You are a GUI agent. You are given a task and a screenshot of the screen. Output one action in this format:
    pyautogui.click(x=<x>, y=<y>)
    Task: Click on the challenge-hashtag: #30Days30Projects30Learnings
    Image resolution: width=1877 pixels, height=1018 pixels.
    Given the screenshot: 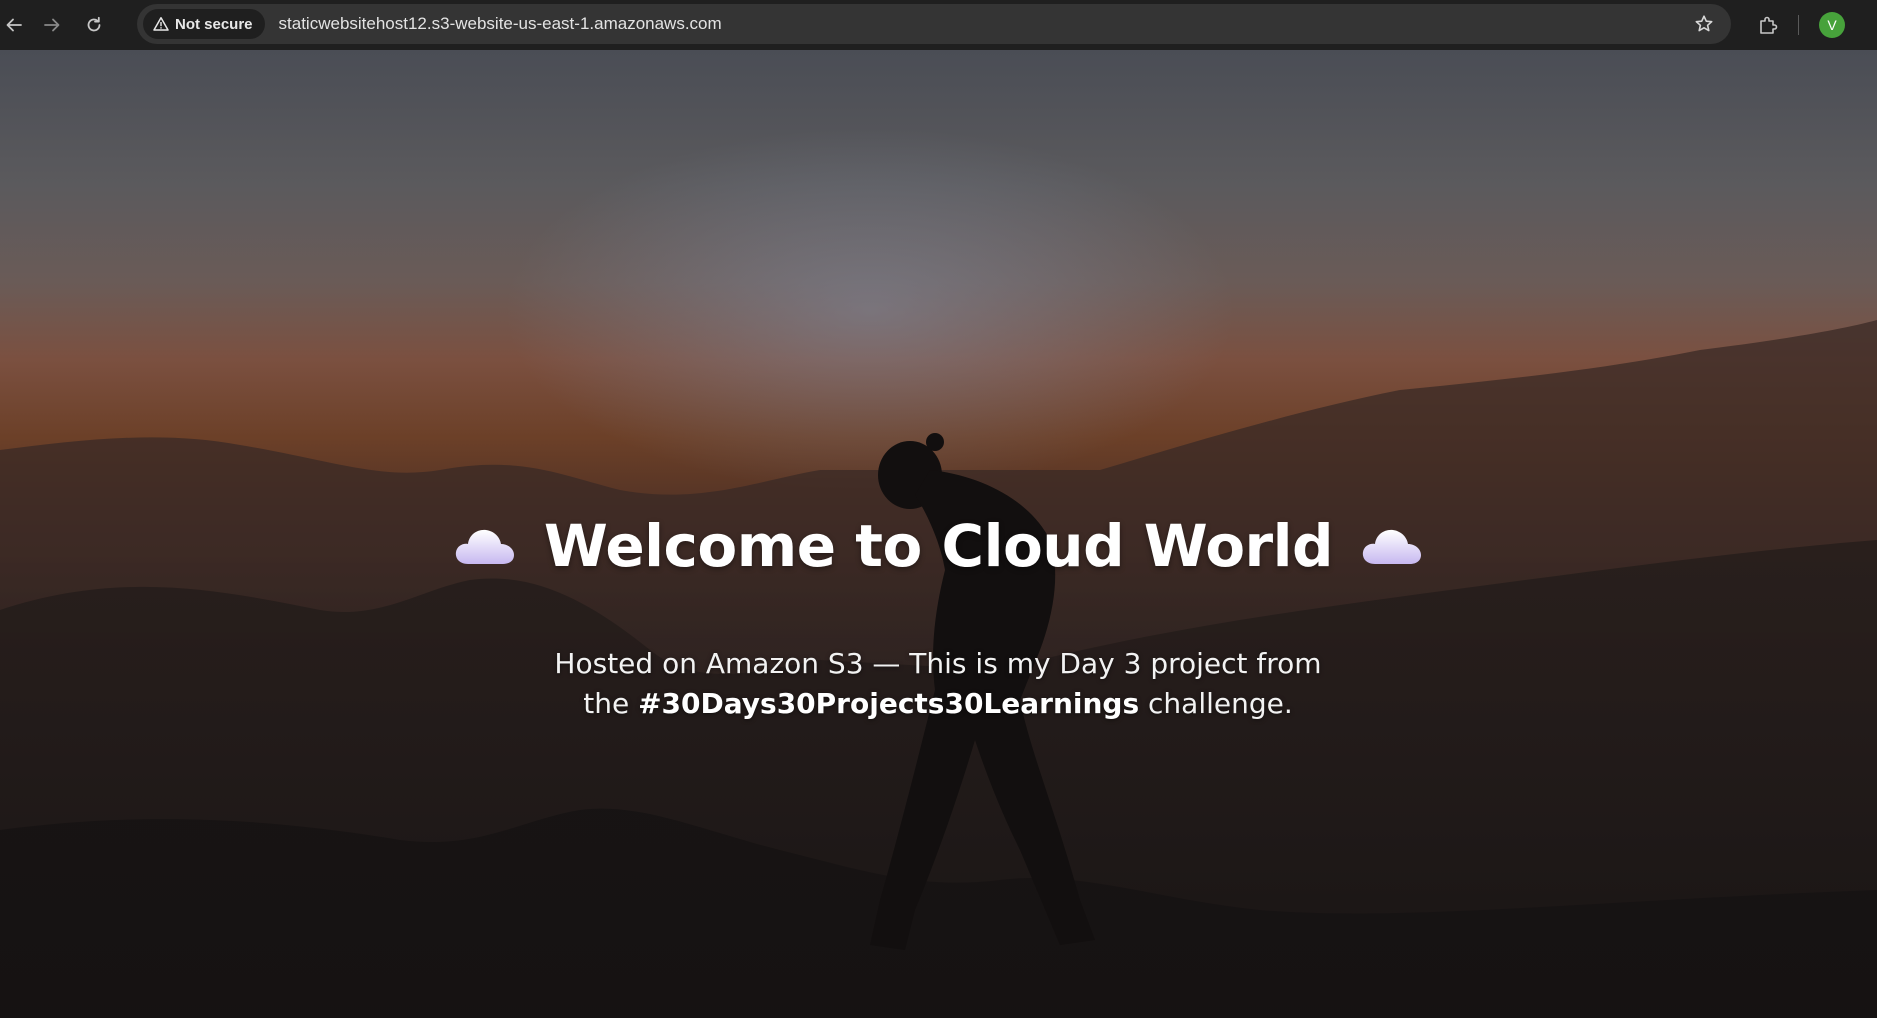 What is the action you would take?
    pyautogui.click(x=889, y=703)
    